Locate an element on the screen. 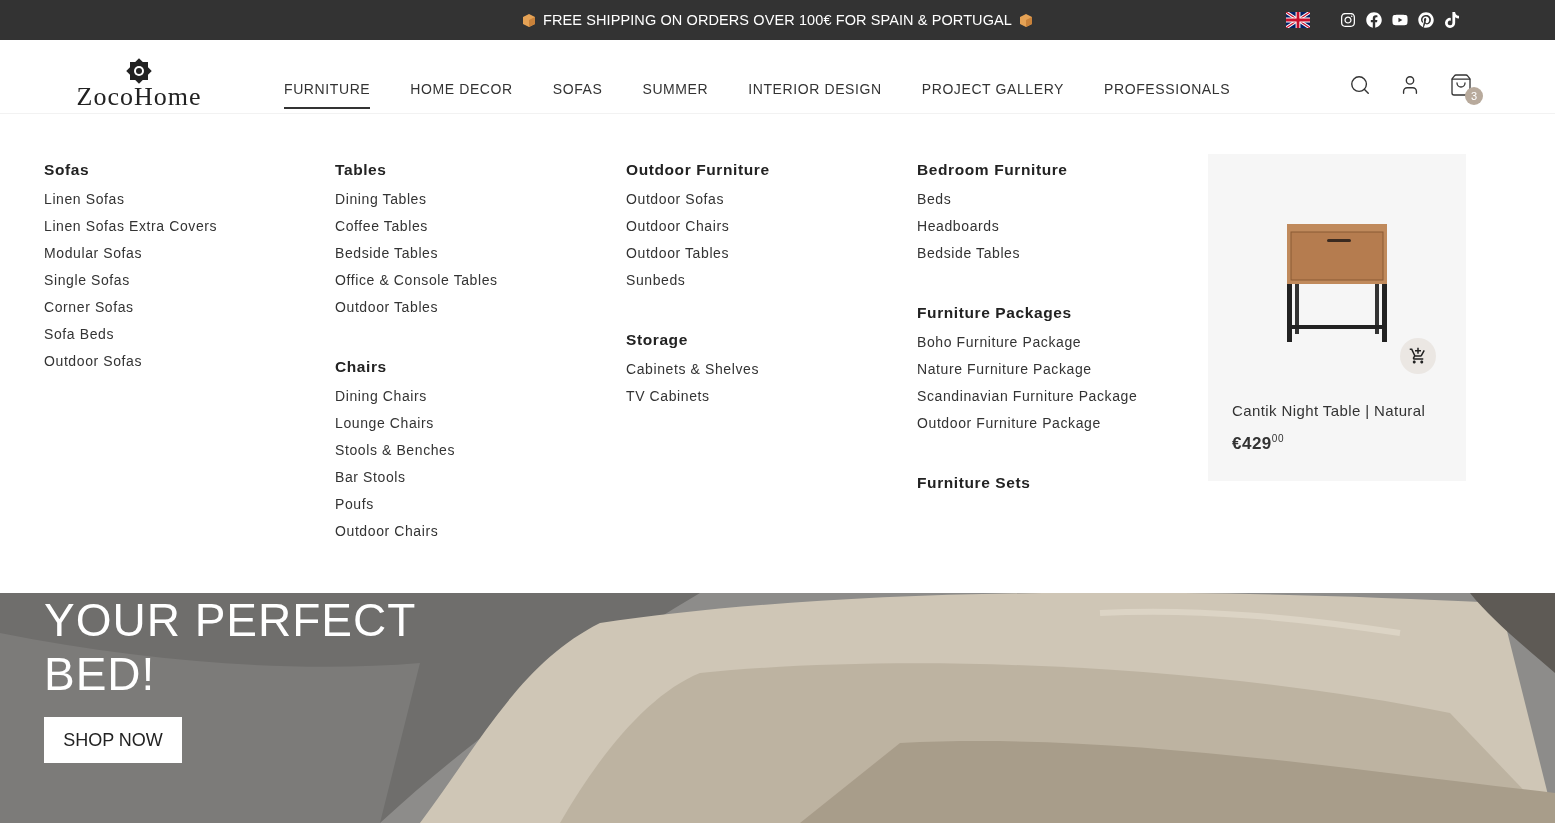 This screenshot has width=1555, height=823. menu-heading: Outdoor Furniture is located at coordinates (698, 170).